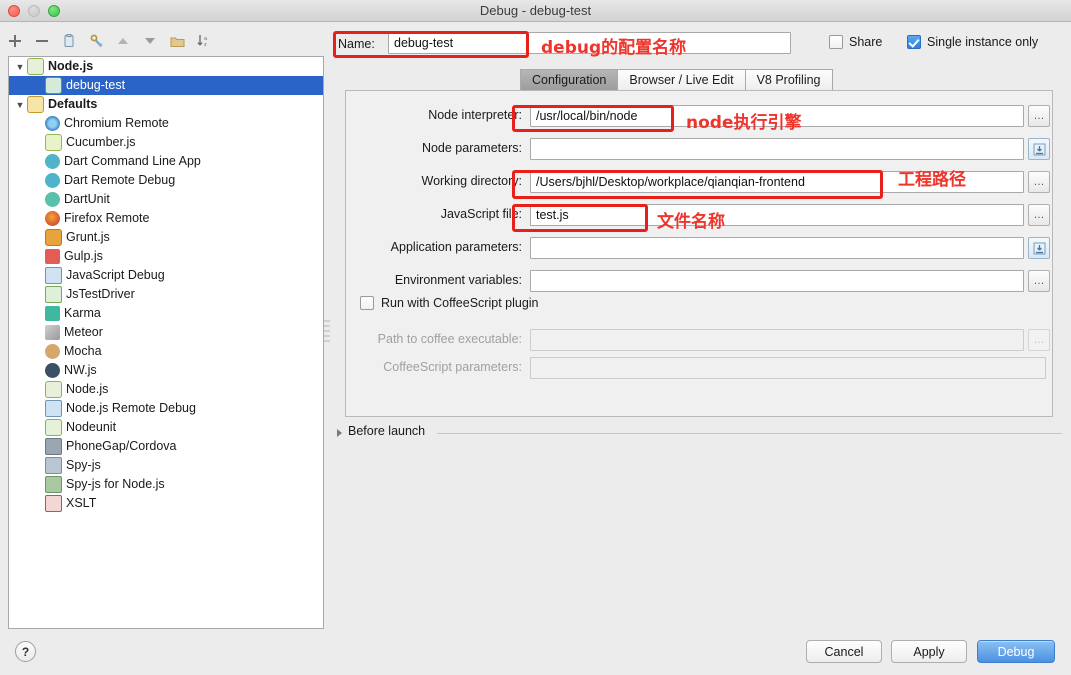 The width and height of the screenshot is (1071, 675). What do you see at coordinates (460, 303) in the screenshot?
I see `coffeescript-label: Run with CoffeeScript plugin` at bounding box center [460, 303].